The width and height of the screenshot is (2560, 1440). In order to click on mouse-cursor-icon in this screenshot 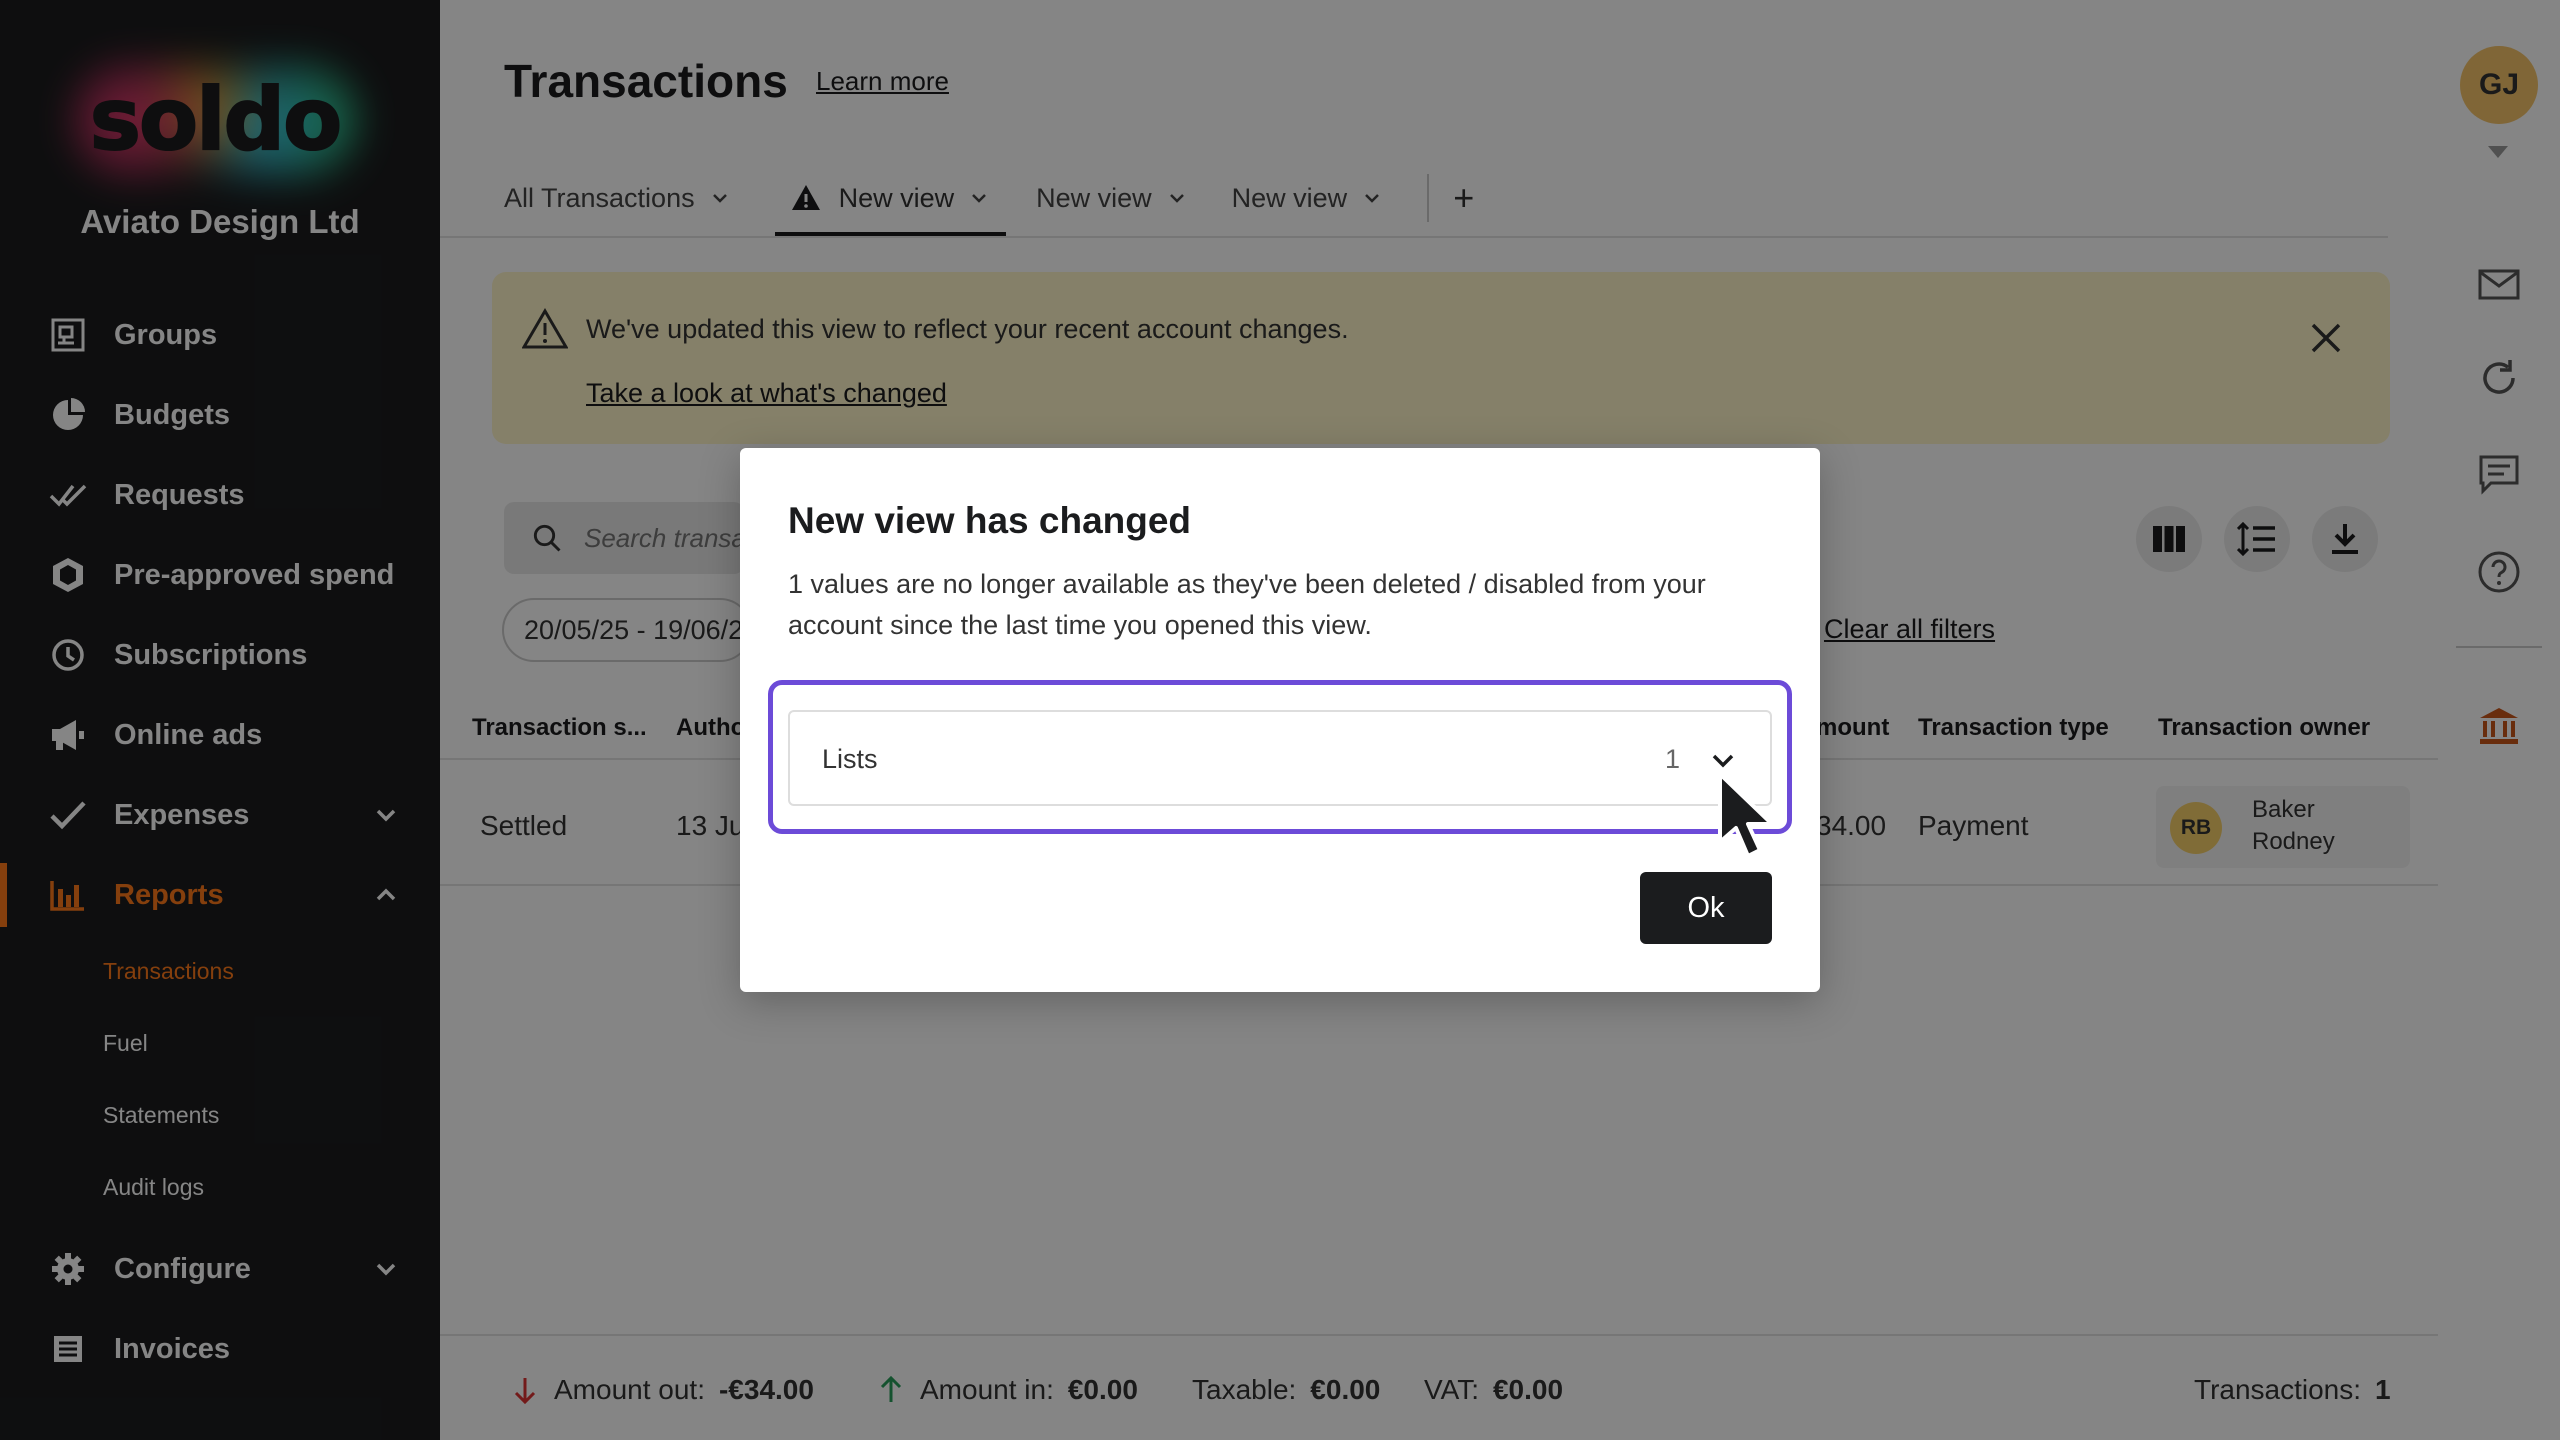, I will do `click(1746, 815)`.